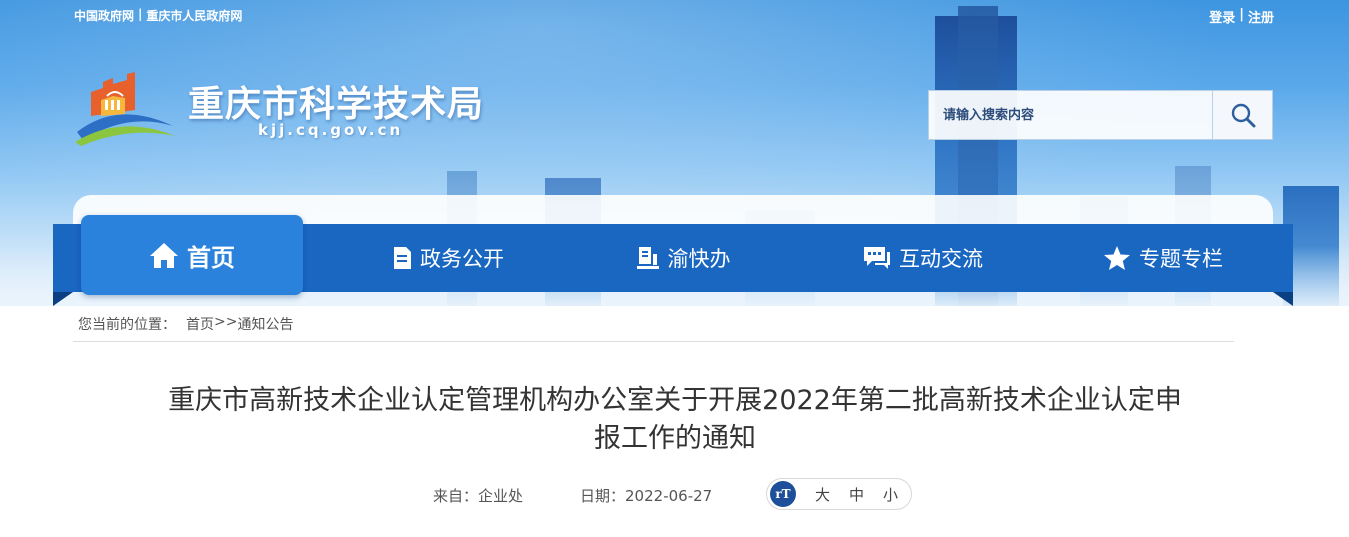  I want to click on article-source: 来自：企业处, so click(478, 495).